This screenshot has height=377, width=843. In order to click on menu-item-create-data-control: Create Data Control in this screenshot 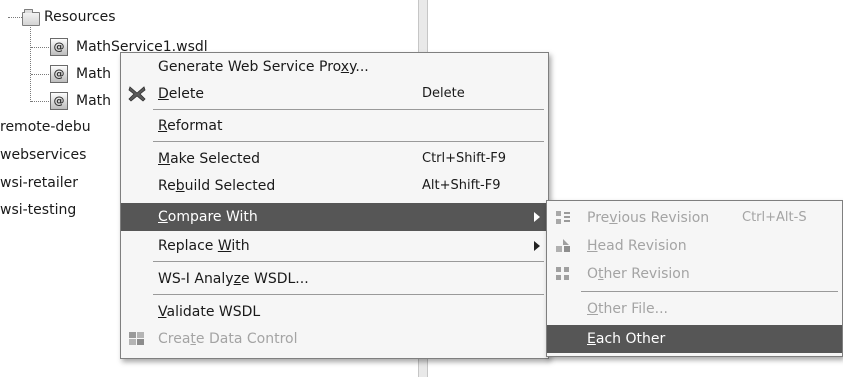, I will do `click(334, 339)`.